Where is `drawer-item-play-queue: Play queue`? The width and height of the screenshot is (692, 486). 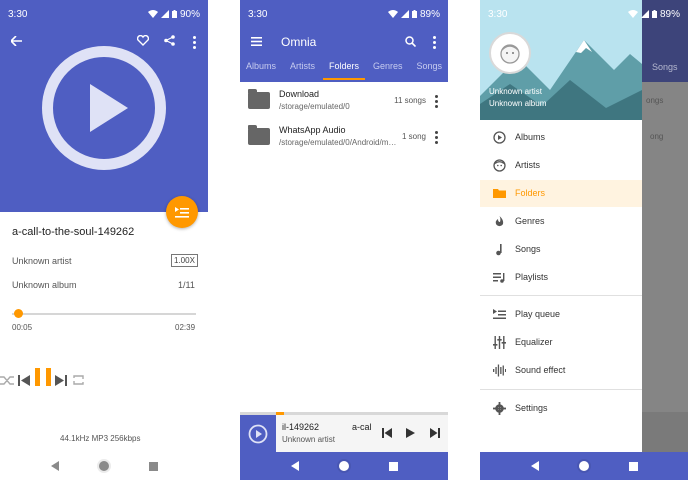 drawer-item-play-queue: Play queue is located at coordinates (561, 314).